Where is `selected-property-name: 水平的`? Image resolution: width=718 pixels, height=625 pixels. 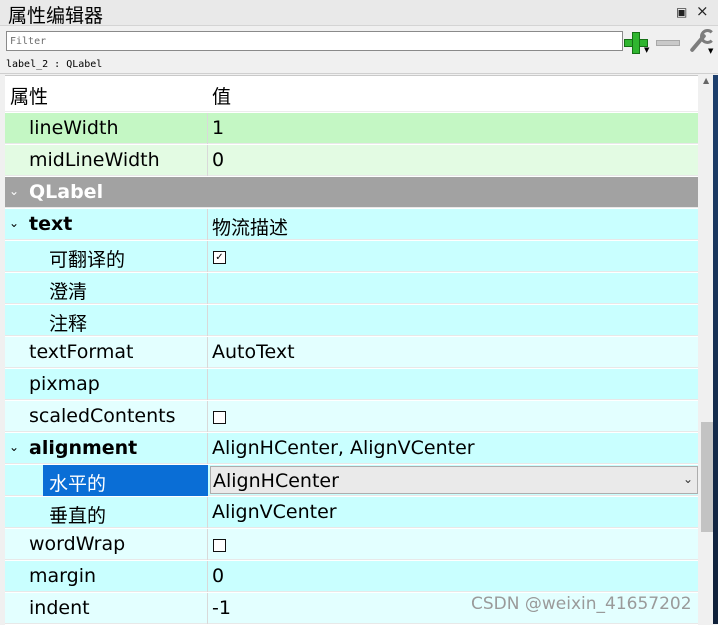 selected-property-name: 水平的 is located at coordinates (125, 480).